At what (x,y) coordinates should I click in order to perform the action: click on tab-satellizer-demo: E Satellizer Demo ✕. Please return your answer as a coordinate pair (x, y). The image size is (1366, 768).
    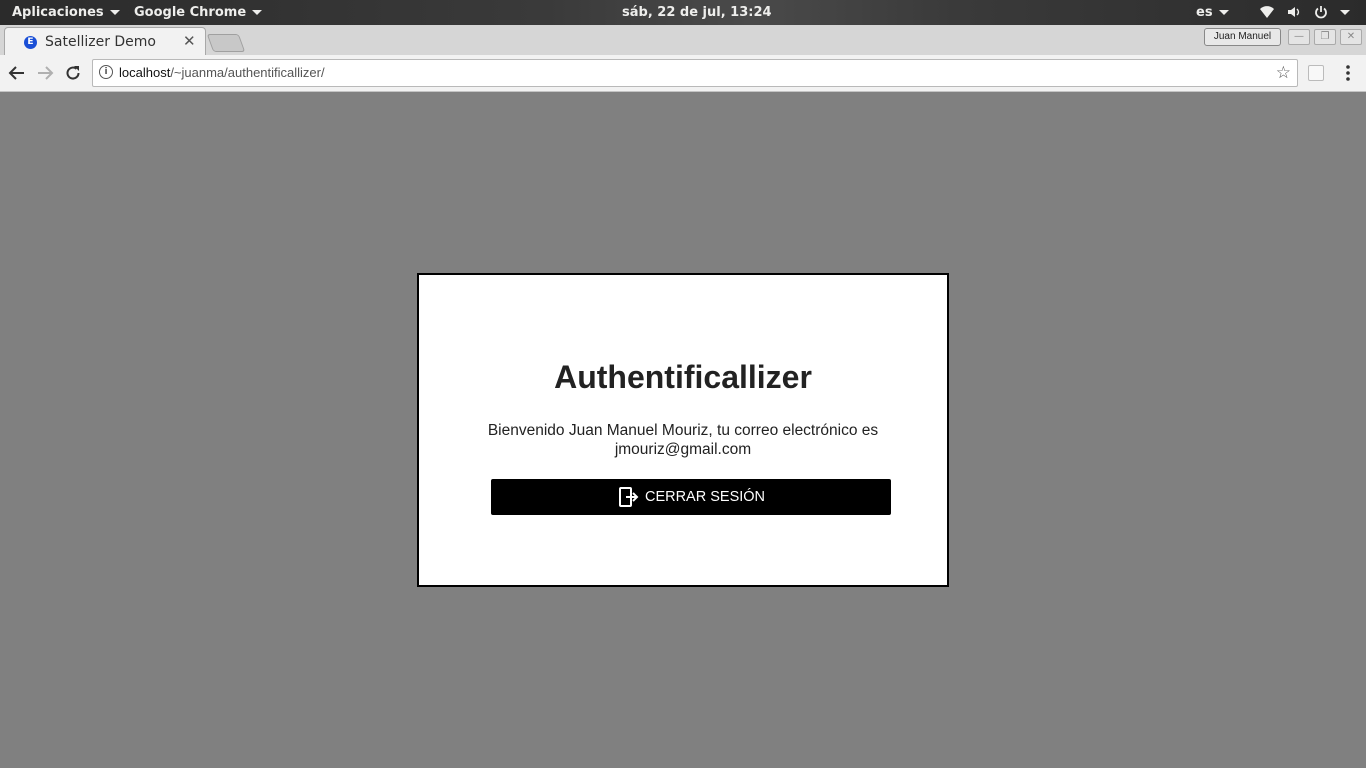
    Looking at the image, I should click on (105, 41).